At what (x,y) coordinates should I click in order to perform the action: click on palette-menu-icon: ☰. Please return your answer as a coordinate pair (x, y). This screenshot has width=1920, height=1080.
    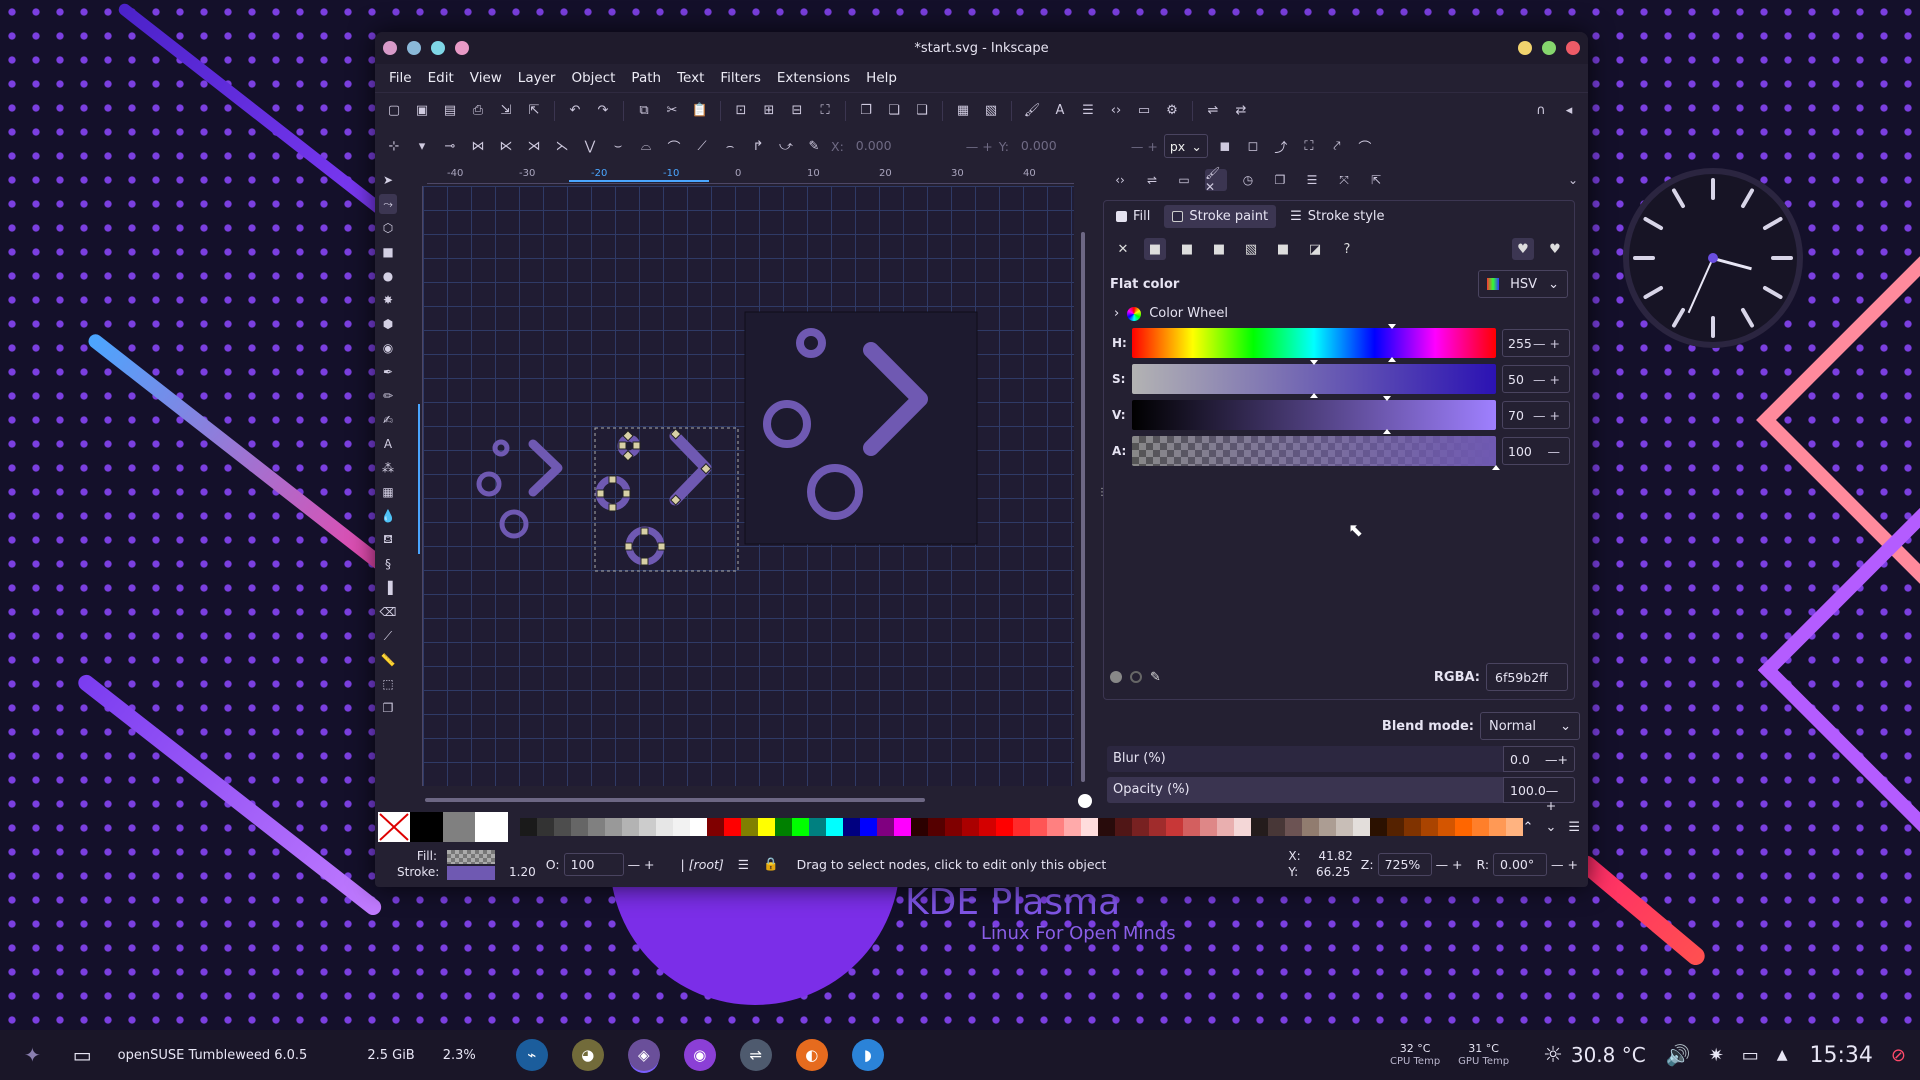
    Looking at the image, I should click on (1574, 827).